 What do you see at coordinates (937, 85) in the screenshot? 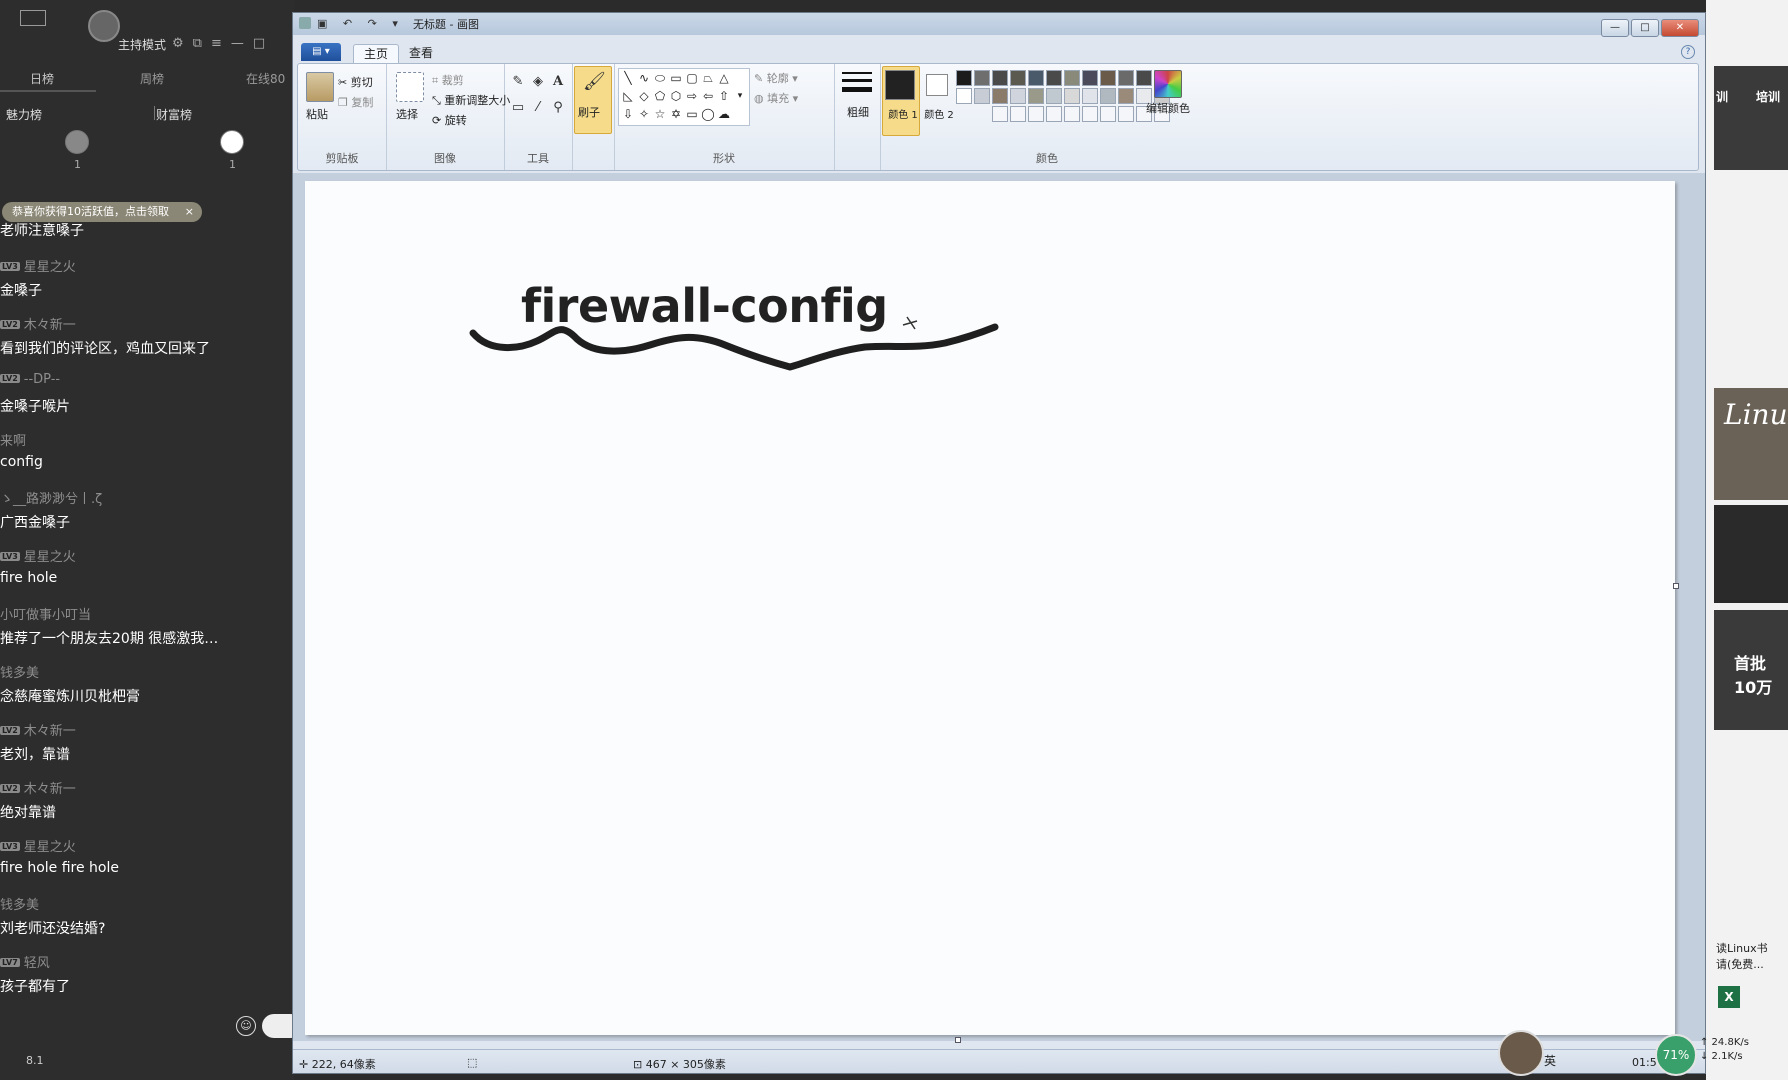
I see `color2-swatch` at bounding box center [937, 85].